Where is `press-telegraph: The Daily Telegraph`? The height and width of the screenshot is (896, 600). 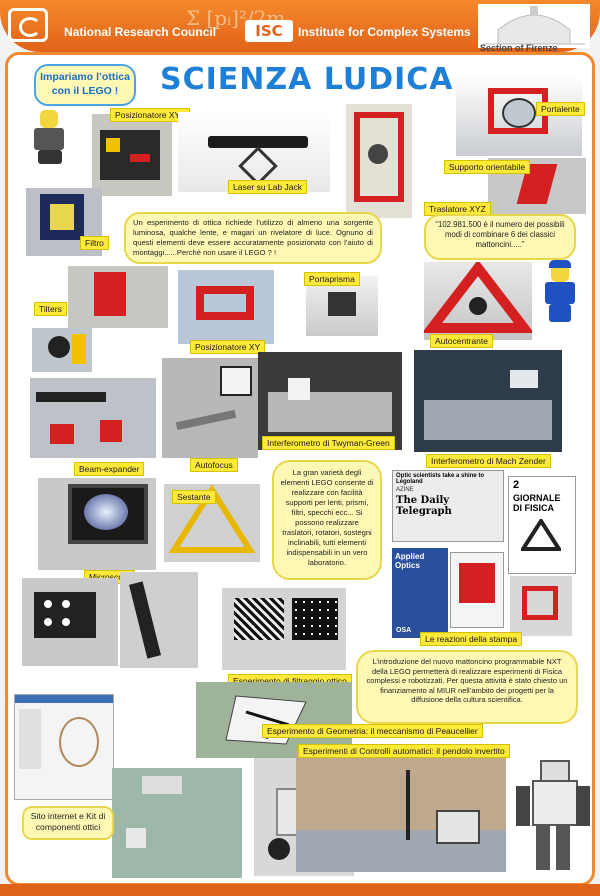
press-telegraph: The Daily Telegraph is located at coordinates (424, 506).